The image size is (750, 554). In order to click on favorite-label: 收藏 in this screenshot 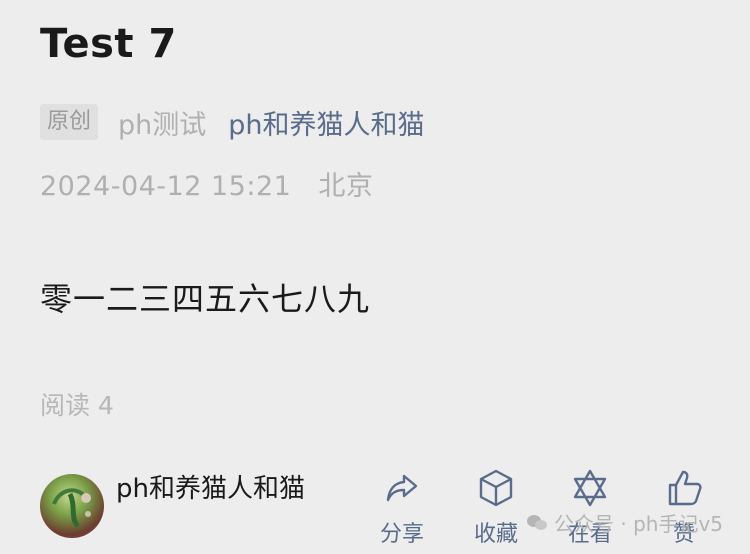, I will do `click(495, 534)`.